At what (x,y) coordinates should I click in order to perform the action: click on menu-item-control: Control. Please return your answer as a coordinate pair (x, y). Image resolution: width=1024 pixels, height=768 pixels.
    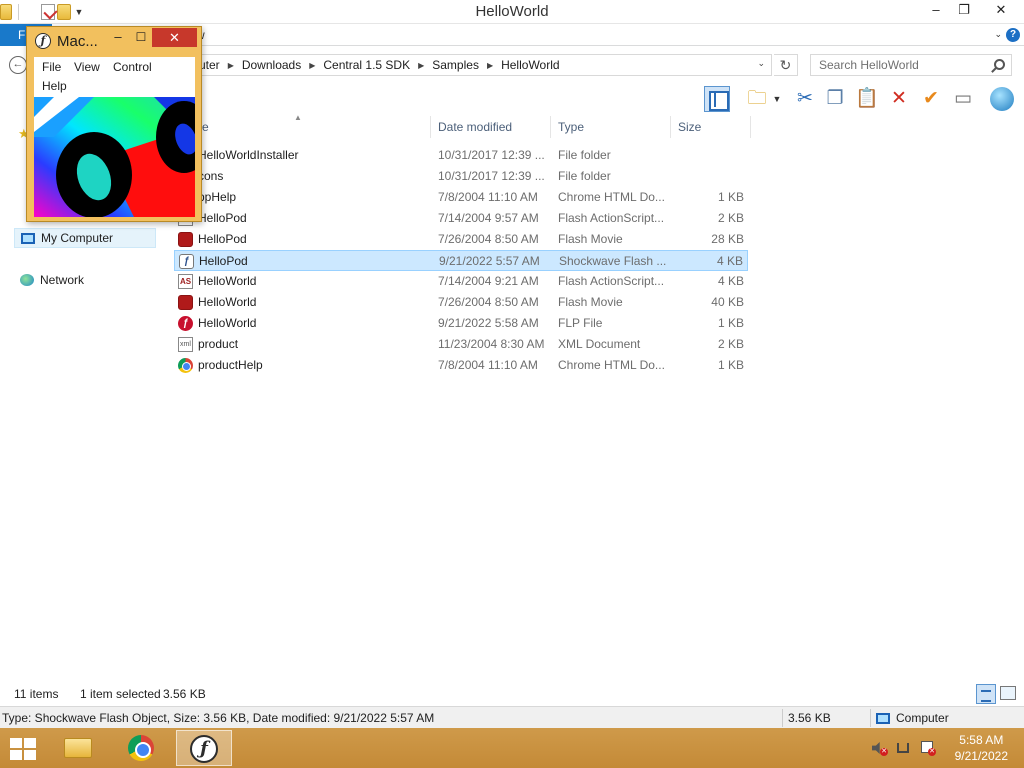
    Looking at the image, I should click on (132, 67).